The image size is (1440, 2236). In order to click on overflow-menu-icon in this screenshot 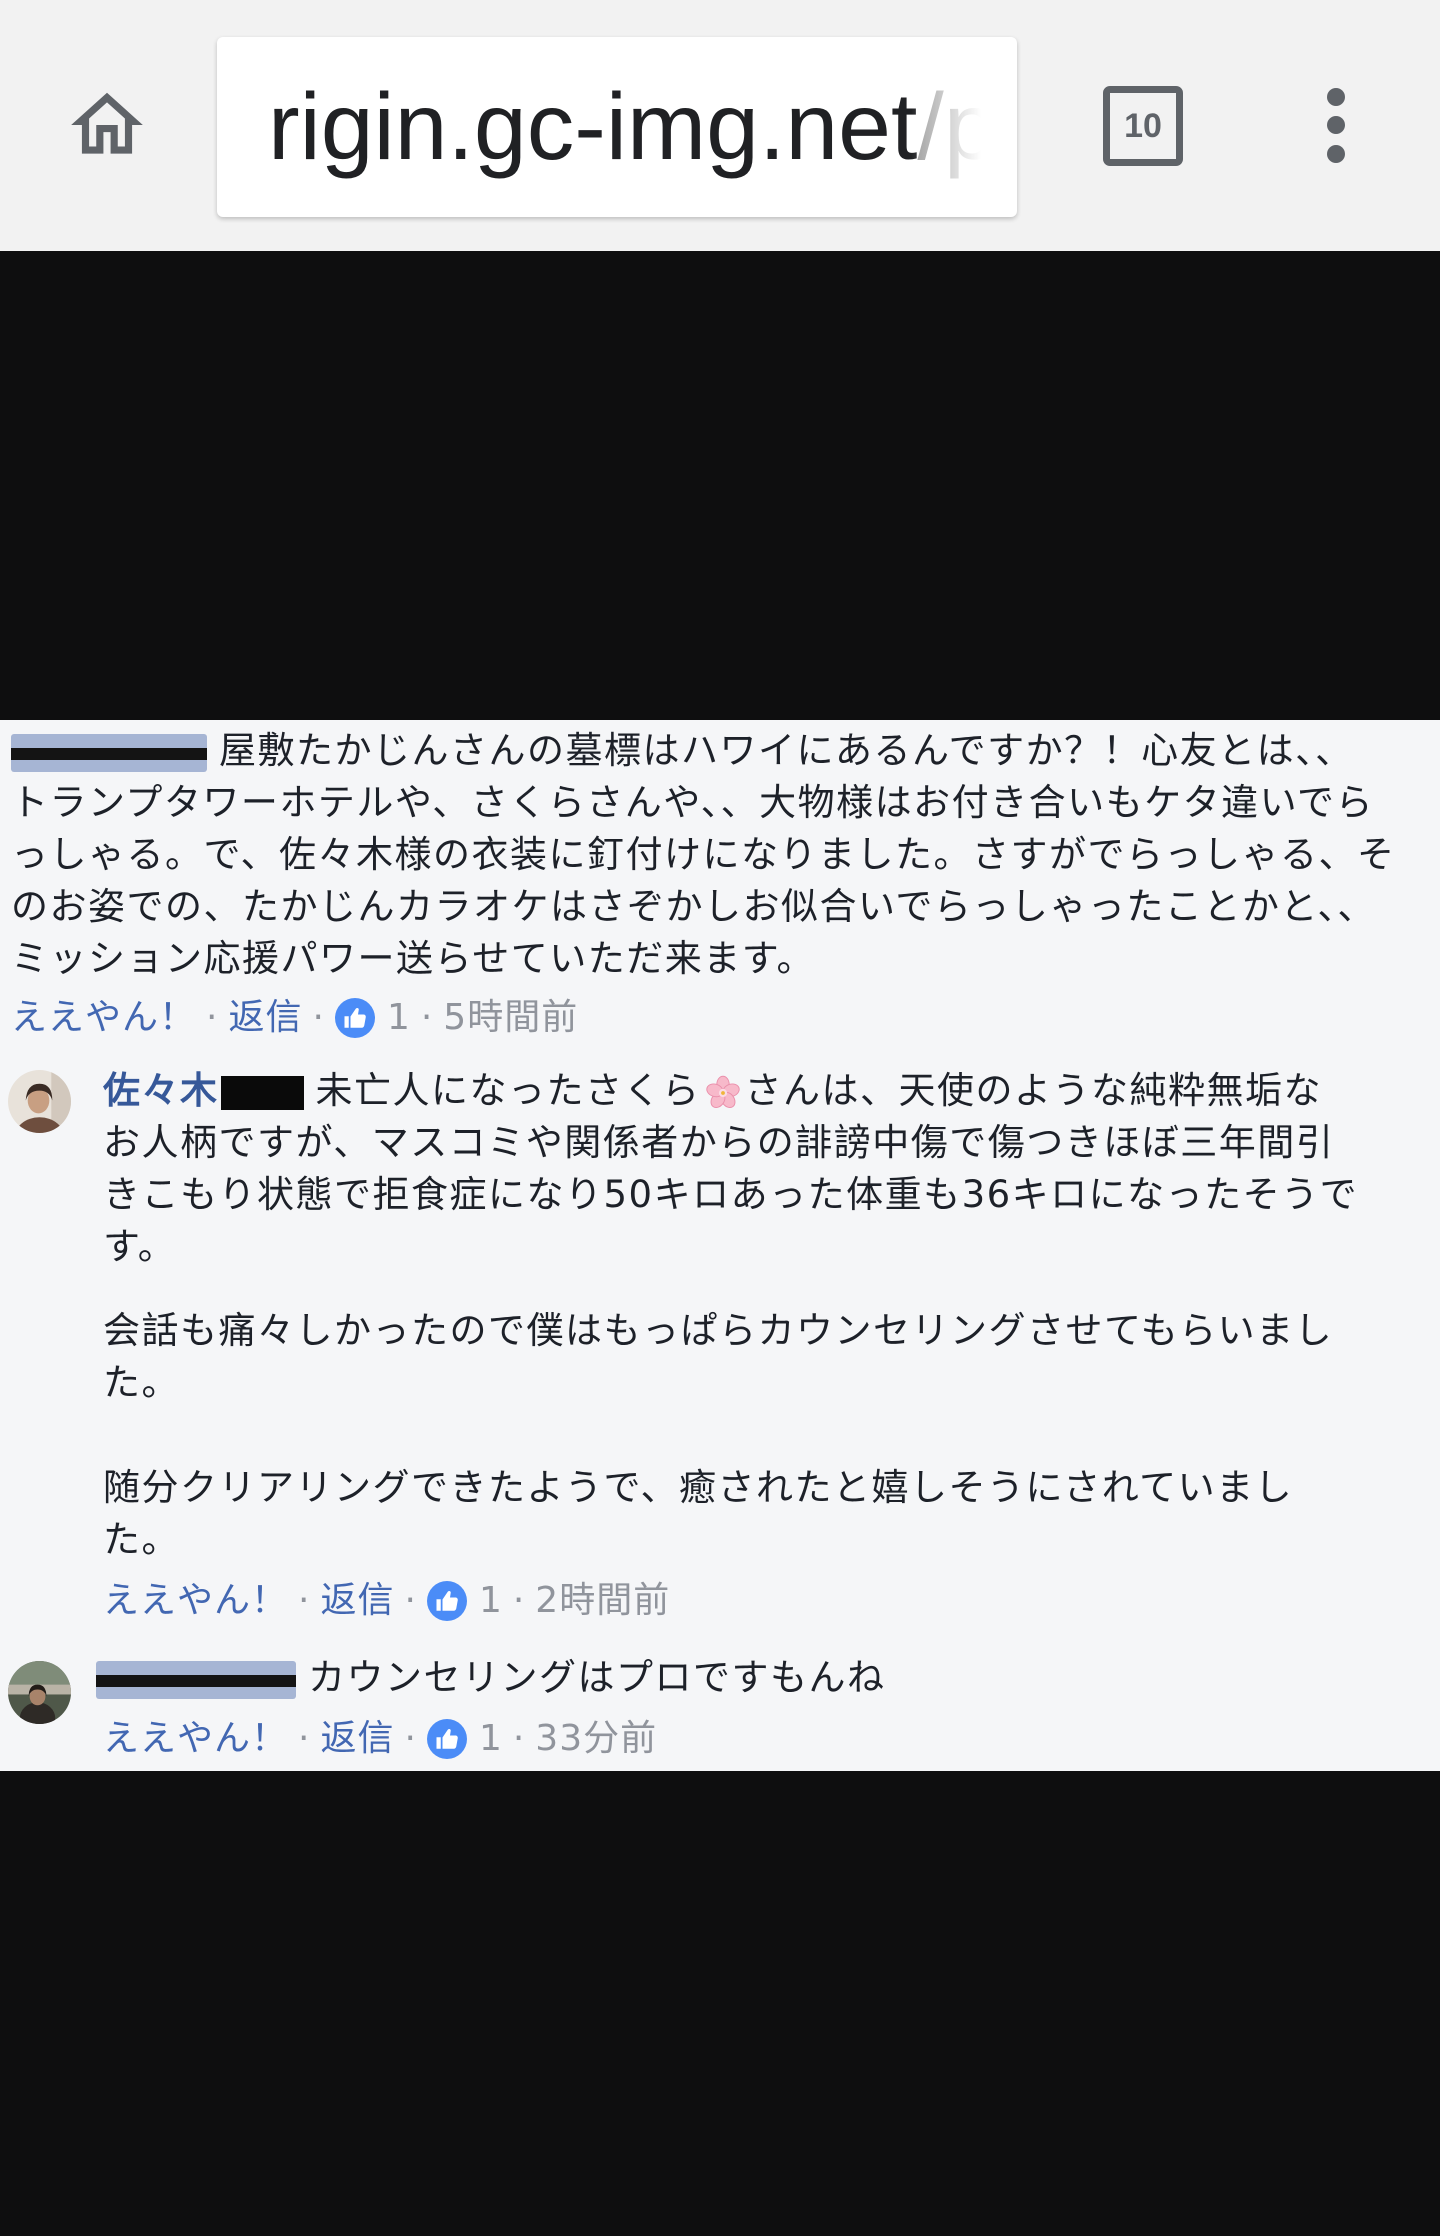, I will do `click(1336, 126)`.